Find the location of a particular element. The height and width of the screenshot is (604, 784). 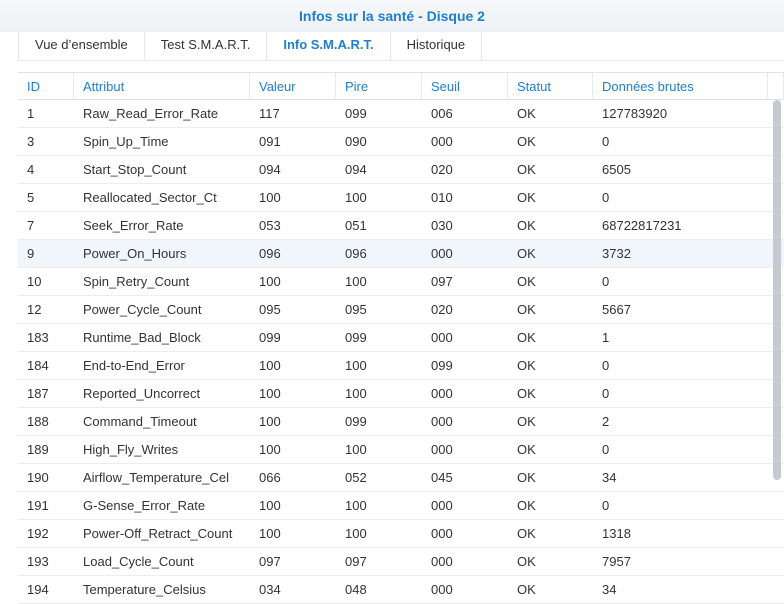

cell-attribute: Load_Cycle_Count is located at coordinates (138, 561).